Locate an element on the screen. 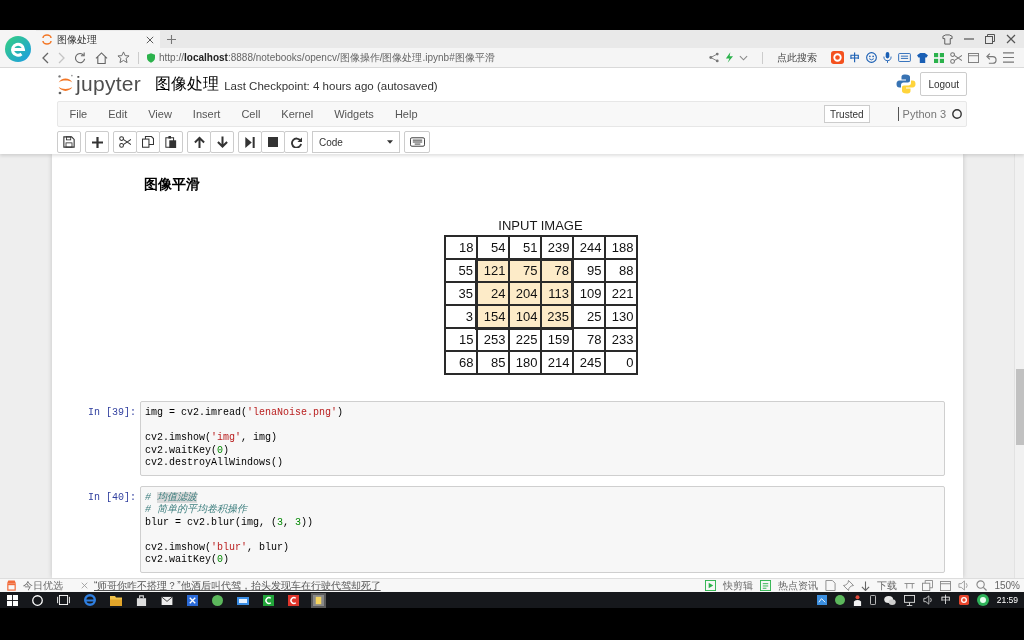 This screenshot has height=640, width=1024. keyboard-button is located at coordinates (417, 142).